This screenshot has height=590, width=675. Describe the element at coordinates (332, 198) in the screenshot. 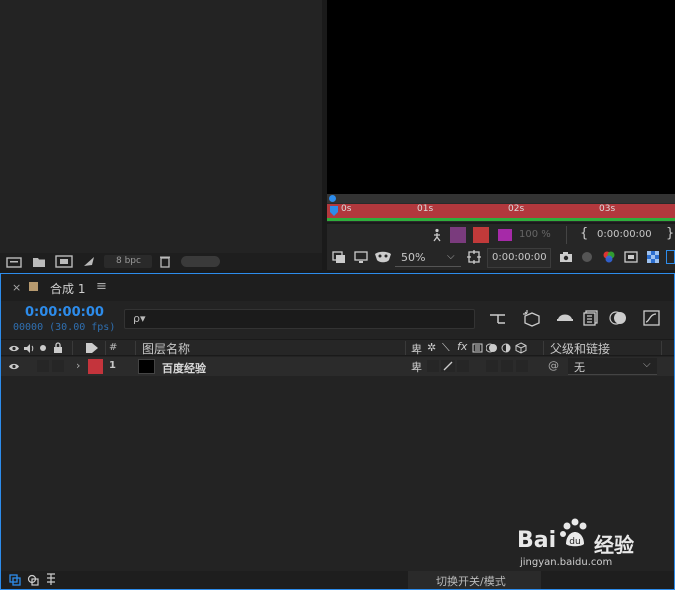

I see `navigator-start-handle` at that location.